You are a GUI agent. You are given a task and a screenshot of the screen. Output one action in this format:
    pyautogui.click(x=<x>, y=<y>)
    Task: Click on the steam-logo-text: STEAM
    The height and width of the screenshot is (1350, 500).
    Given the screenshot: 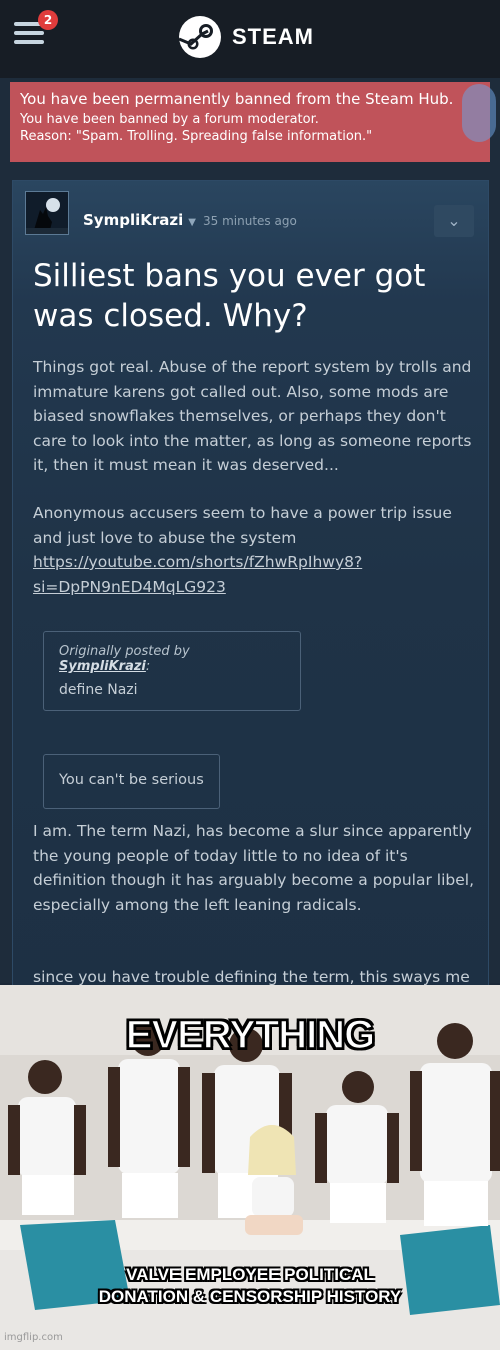 What is the action you would take?
    pyautogui.click(x=273, y=36)
    